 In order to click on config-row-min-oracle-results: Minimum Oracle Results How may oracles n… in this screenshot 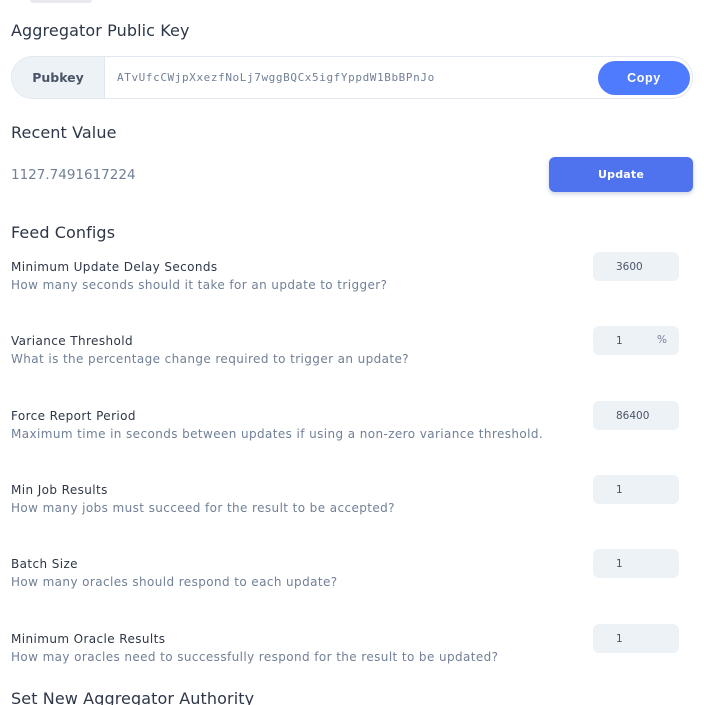, I will do `click(345, 650)`.